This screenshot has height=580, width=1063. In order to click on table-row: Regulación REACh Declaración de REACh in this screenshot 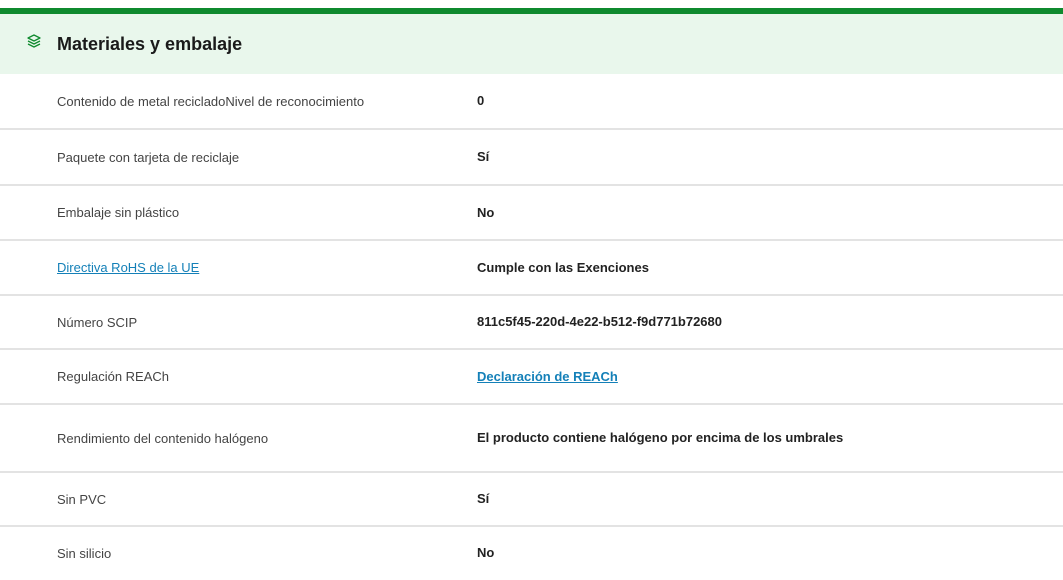, I will do `click(531, 377)`.